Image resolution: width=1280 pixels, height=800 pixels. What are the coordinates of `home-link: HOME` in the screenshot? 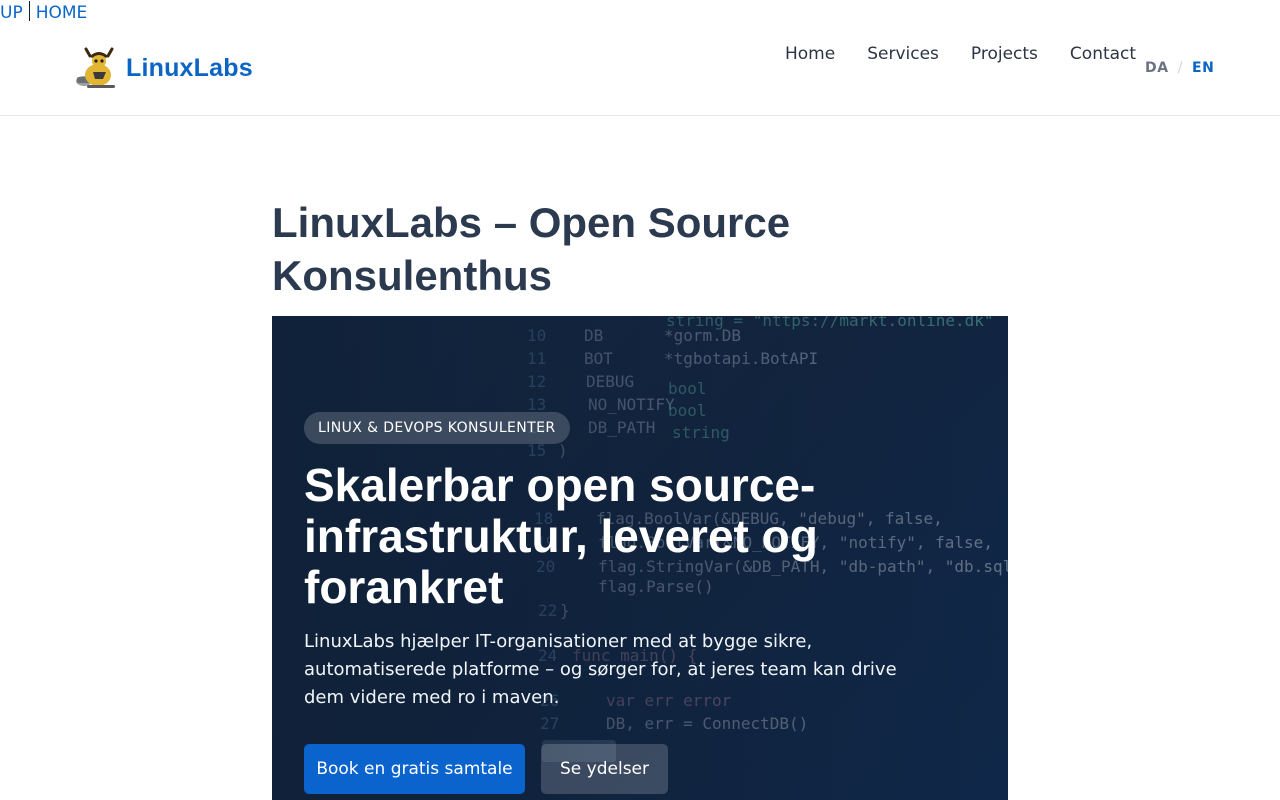 It's located at (62, 13).